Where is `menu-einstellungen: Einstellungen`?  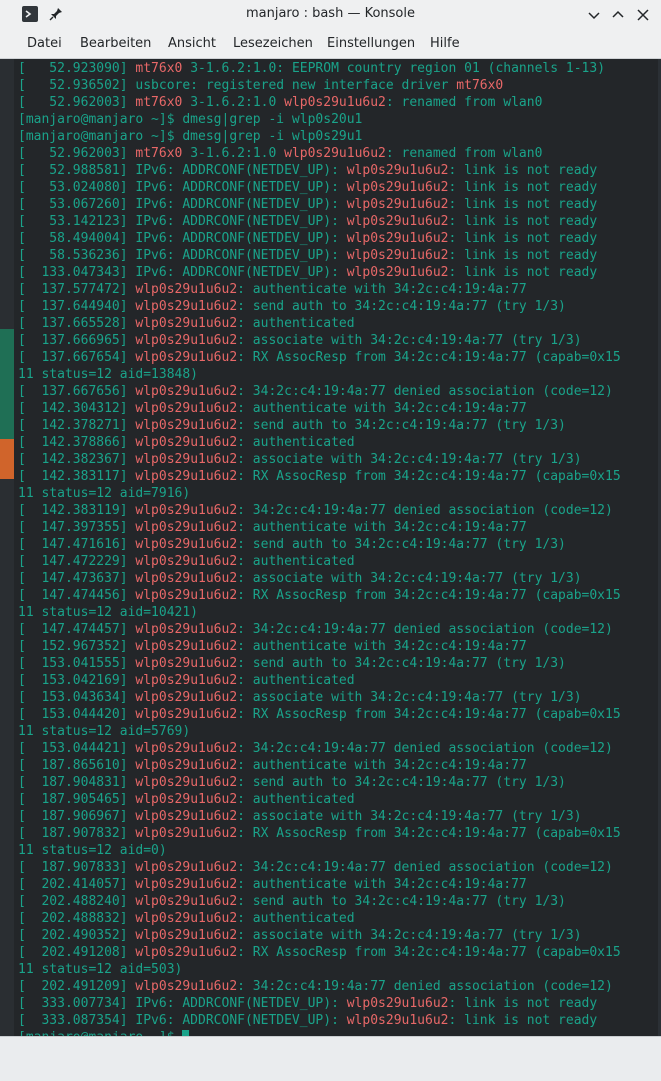
menu-einstellungen: Einstellungen is located at coordinates (371, 43).